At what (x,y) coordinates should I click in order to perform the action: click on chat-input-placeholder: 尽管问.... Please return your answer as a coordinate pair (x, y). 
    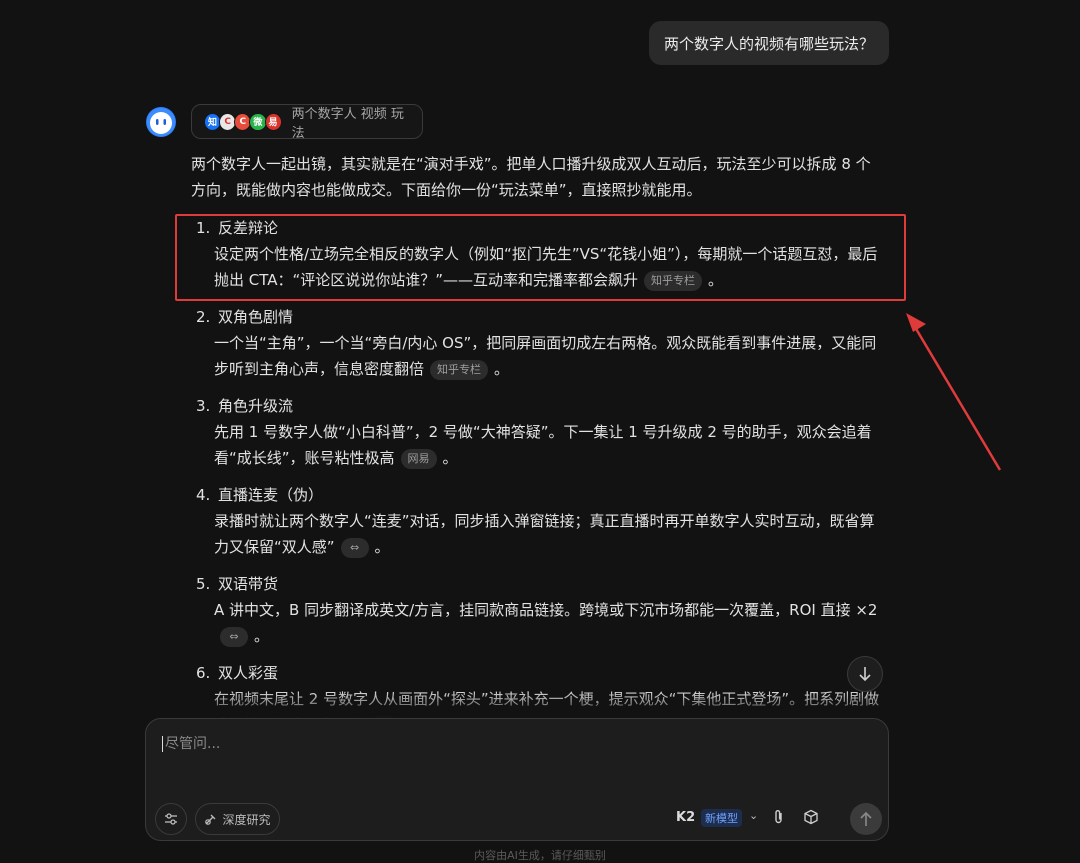
    Looking at the image, I should click on (193, 744).